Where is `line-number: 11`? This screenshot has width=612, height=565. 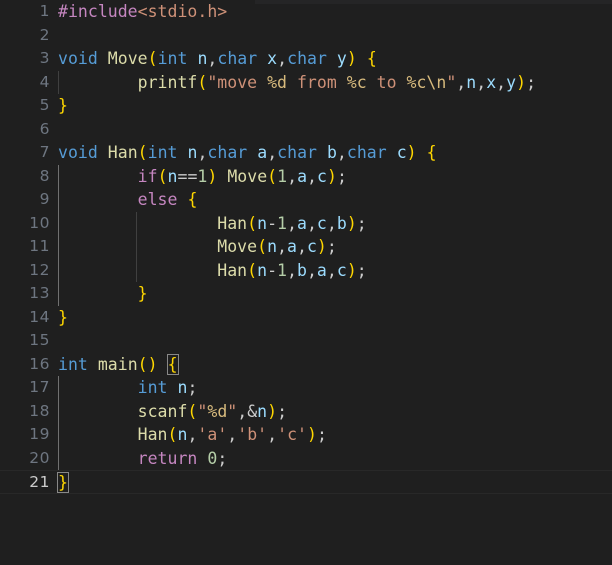 line-number: 11 is located at coordinates (39, 246).